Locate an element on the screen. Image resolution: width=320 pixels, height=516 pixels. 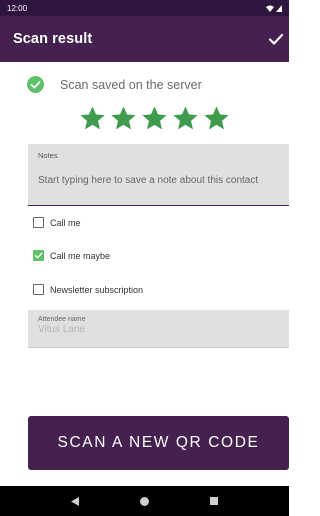
scan-saved-text: Scan saved on the server is located at coordinates (131, 84).